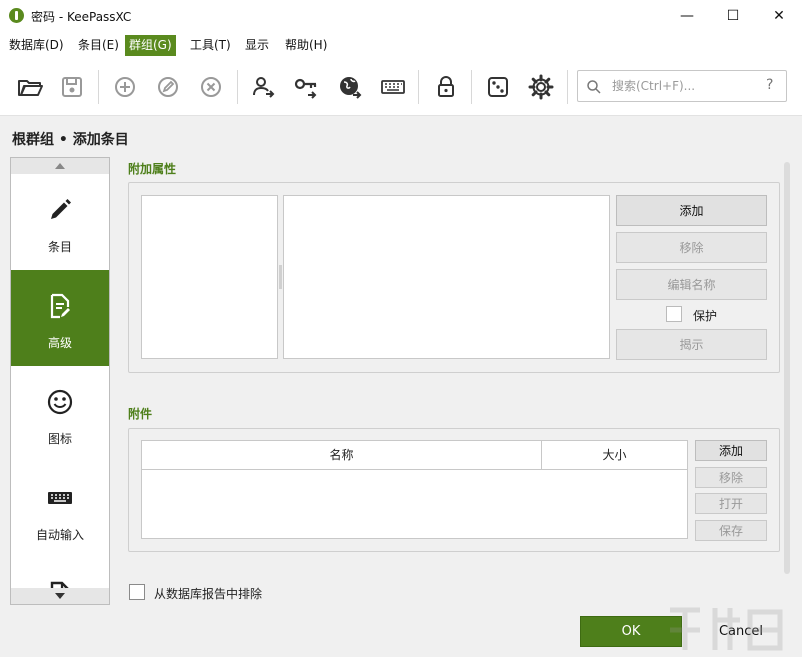 The image size is (802, 657). I want to click on menu-help: 帮助(H), so click(306, 45).